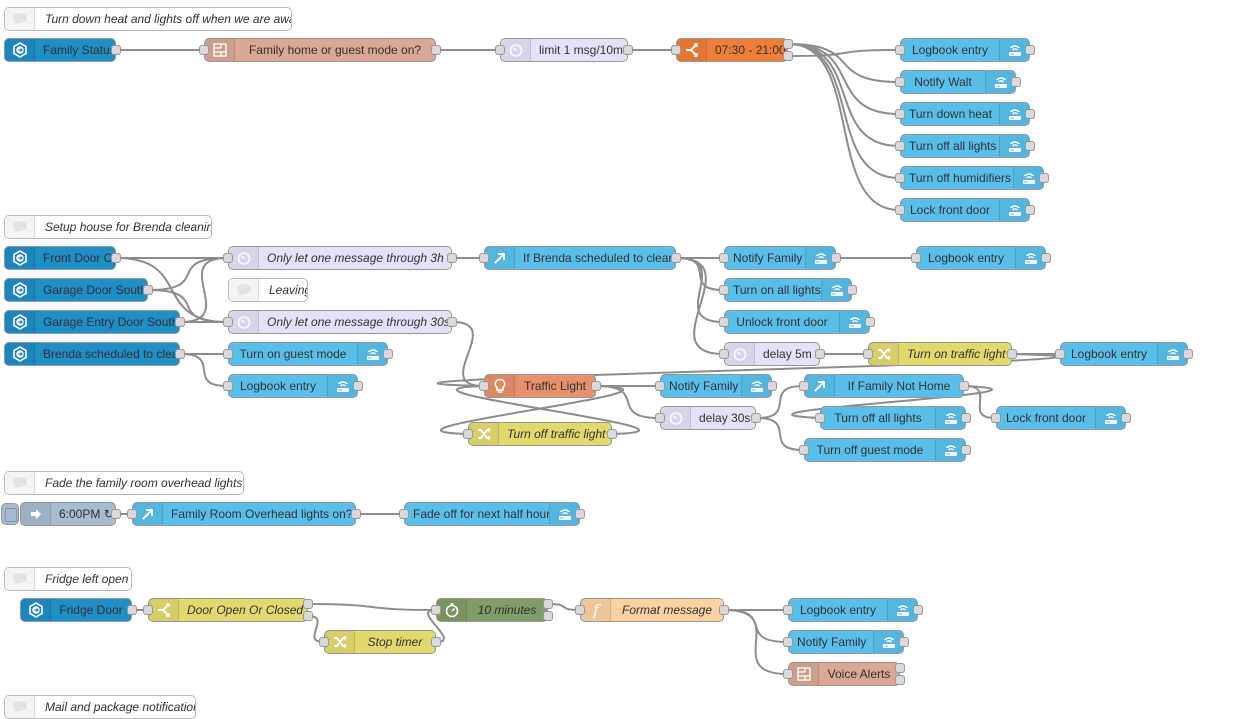 This screenshot has width=1236, height=719. Describe the element at coordinates (68, 514) in the screenshot. I see `flow-node-inject: 6:00PM ↻` at that location.